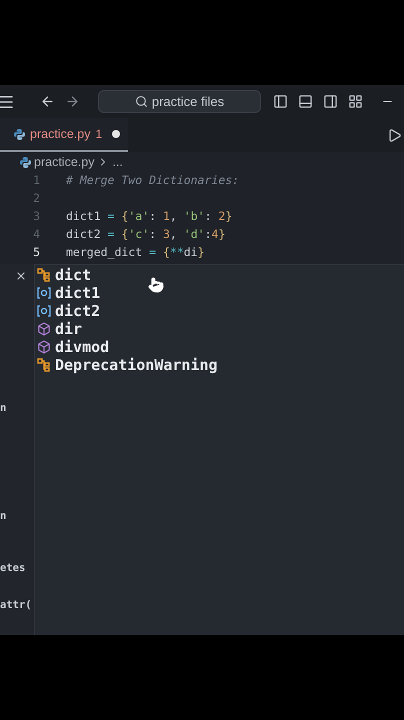 The height and width of the screenshot is (720, 404). Describe the element at coordinates (188, 101) in the screenshot. I see `search-text: practice files` at that location.